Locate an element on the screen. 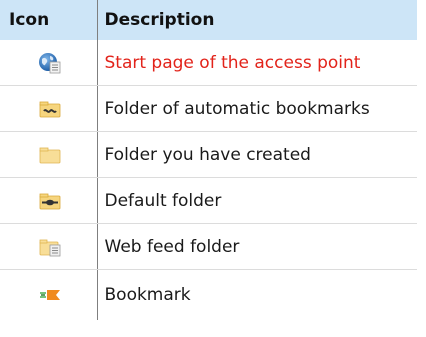 This screenshot has width=426, height=337. table-row: Start page of the access point is located at coordinates (208, 63).